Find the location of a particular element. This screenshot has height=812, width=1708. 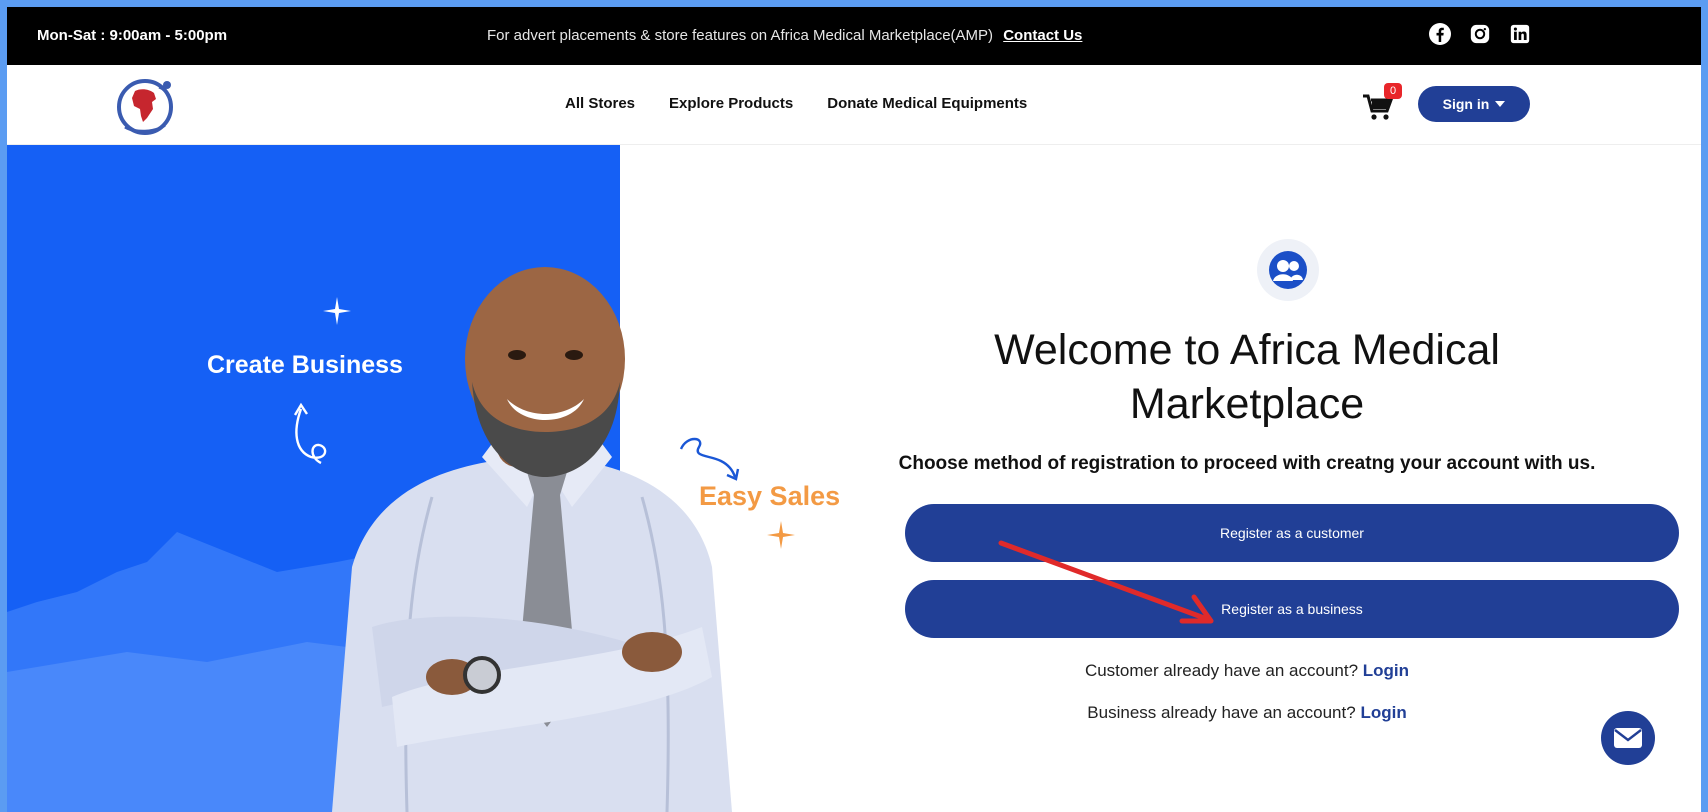

nav-item-donate-medical-equipments: Donate Medical Equipments is located at coordinates (927, 103).